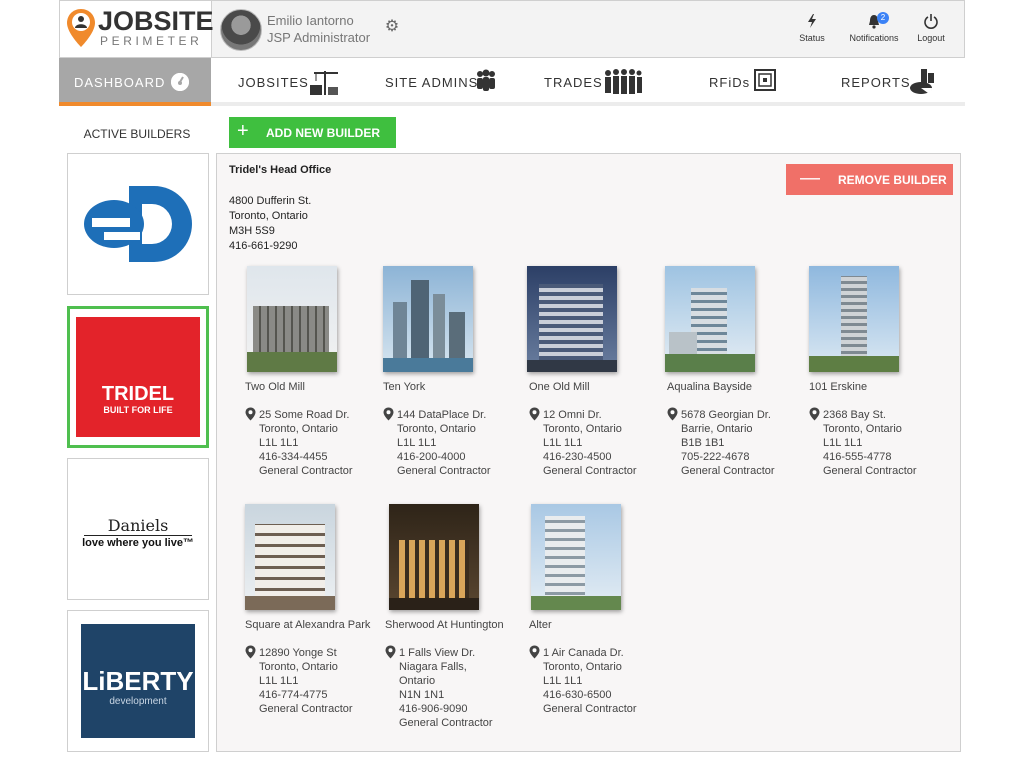  What do you see at coordinates (422, 695) in the screenshot?
I see `jobsite-postal: N1N 1N1` at bounding box center [422, 695].